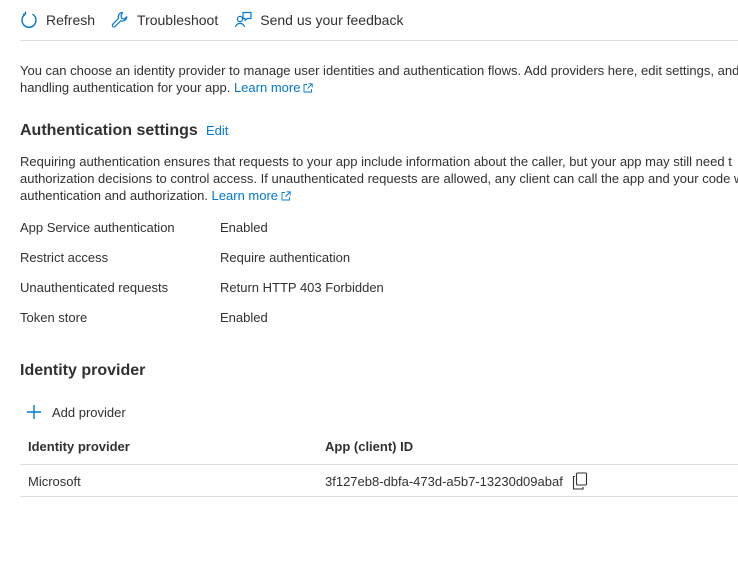 Image resolution: width=738 pixels, height=562 pixels. Describe the element at coordinates (71, 20) in the screenshot. I see `refresh-label: Refresh` at that location.